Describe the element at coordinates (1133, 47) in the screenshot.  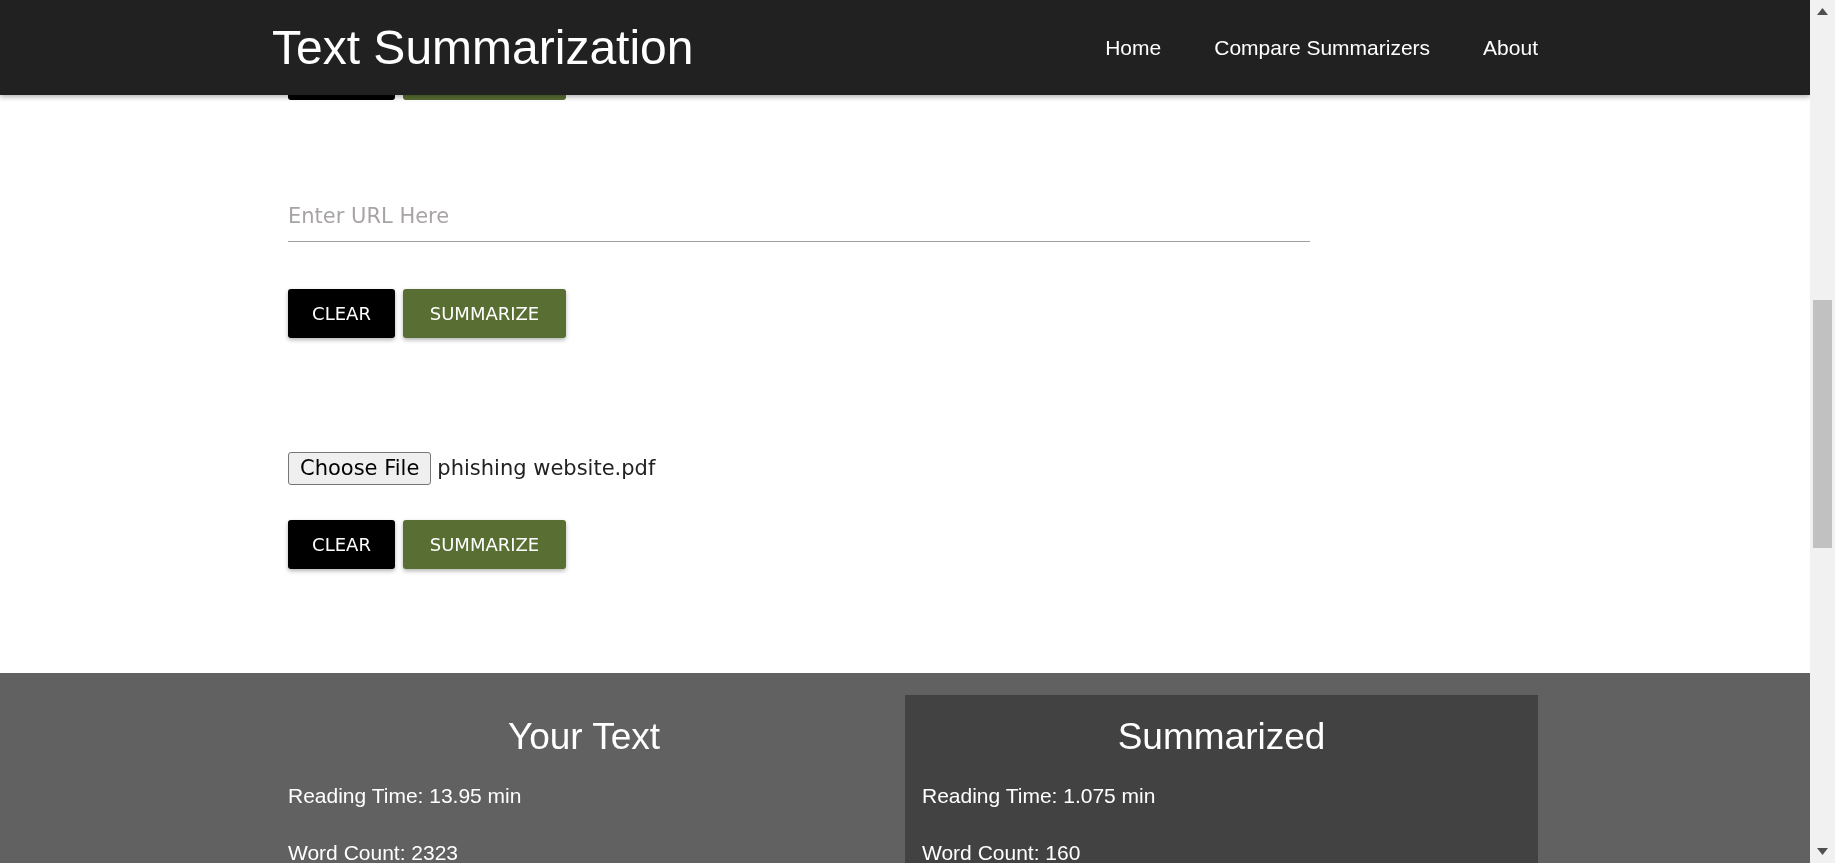
I see `nav-link: Home` at that location.